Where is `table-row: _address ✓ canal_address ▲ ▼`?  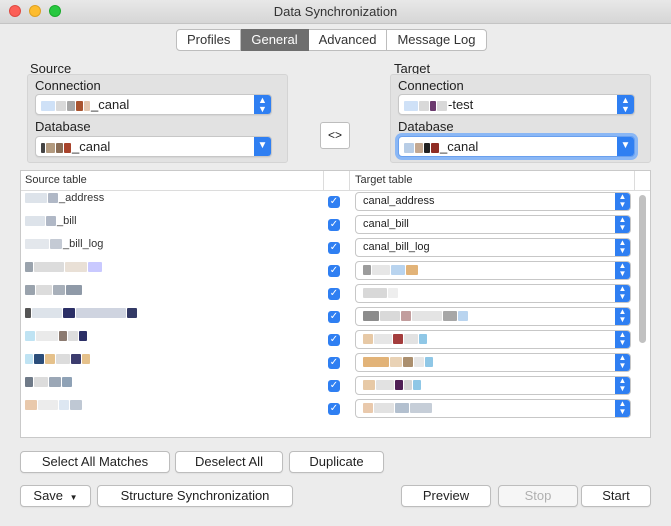
table-row: _address ✓ canal_address ▲ ▼ is located at coordinates (329, 202).